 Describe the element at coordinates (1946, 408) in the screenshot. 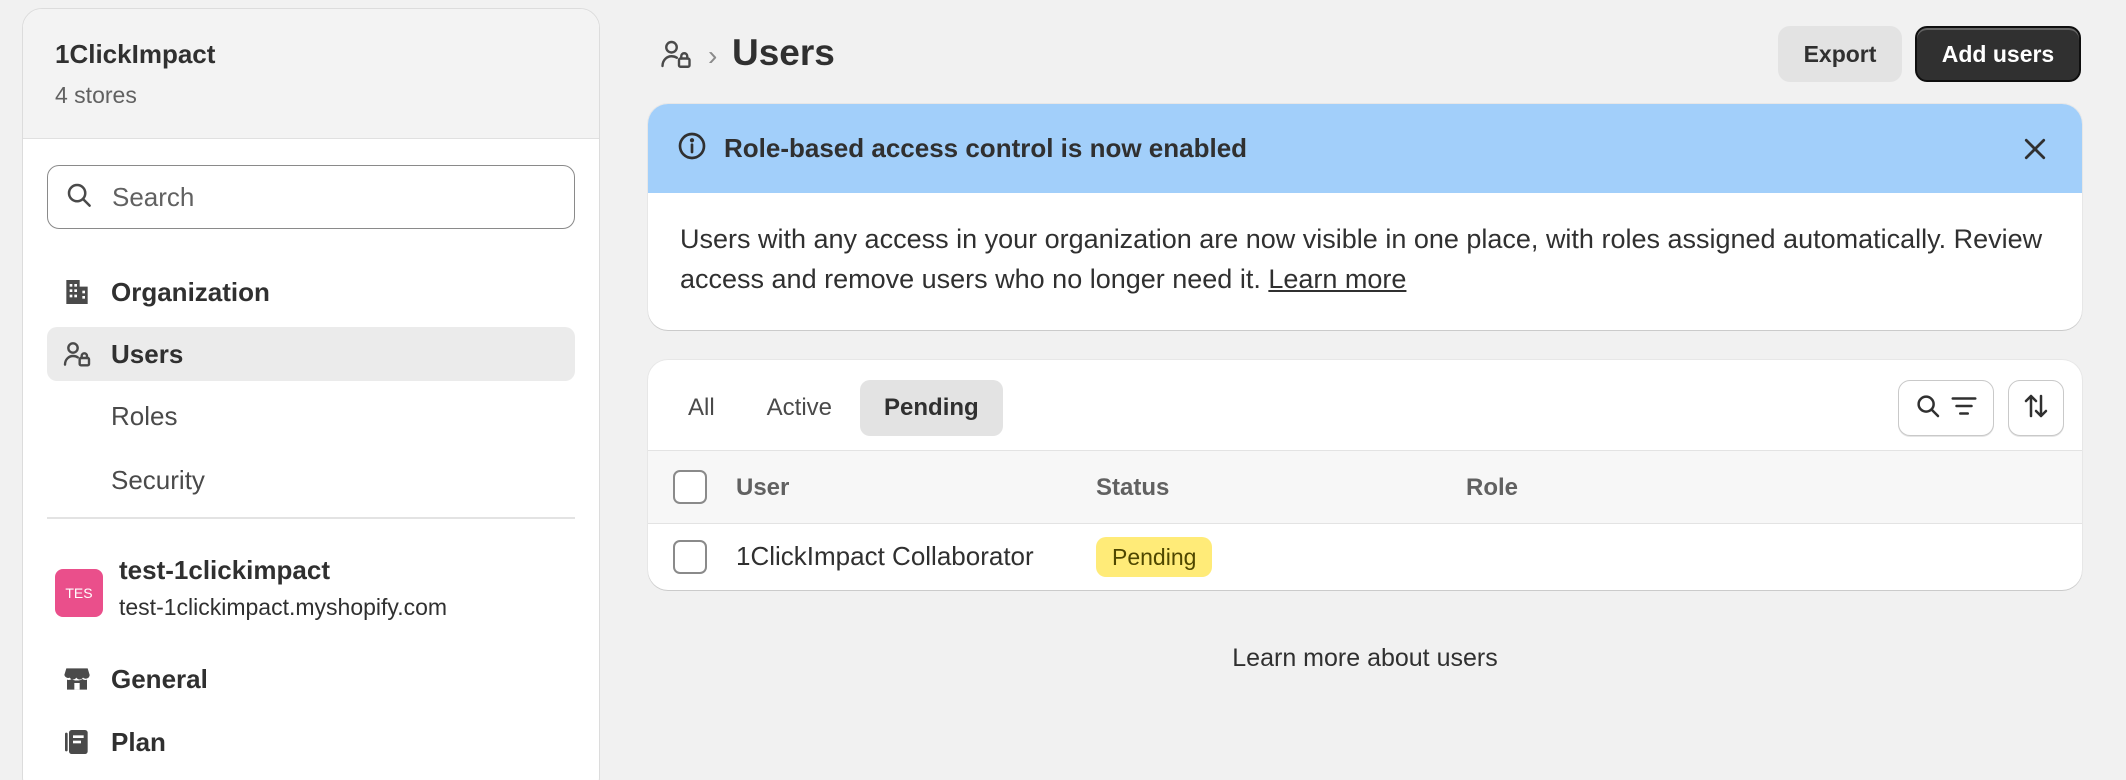

I see `search-filter-button` at that location.